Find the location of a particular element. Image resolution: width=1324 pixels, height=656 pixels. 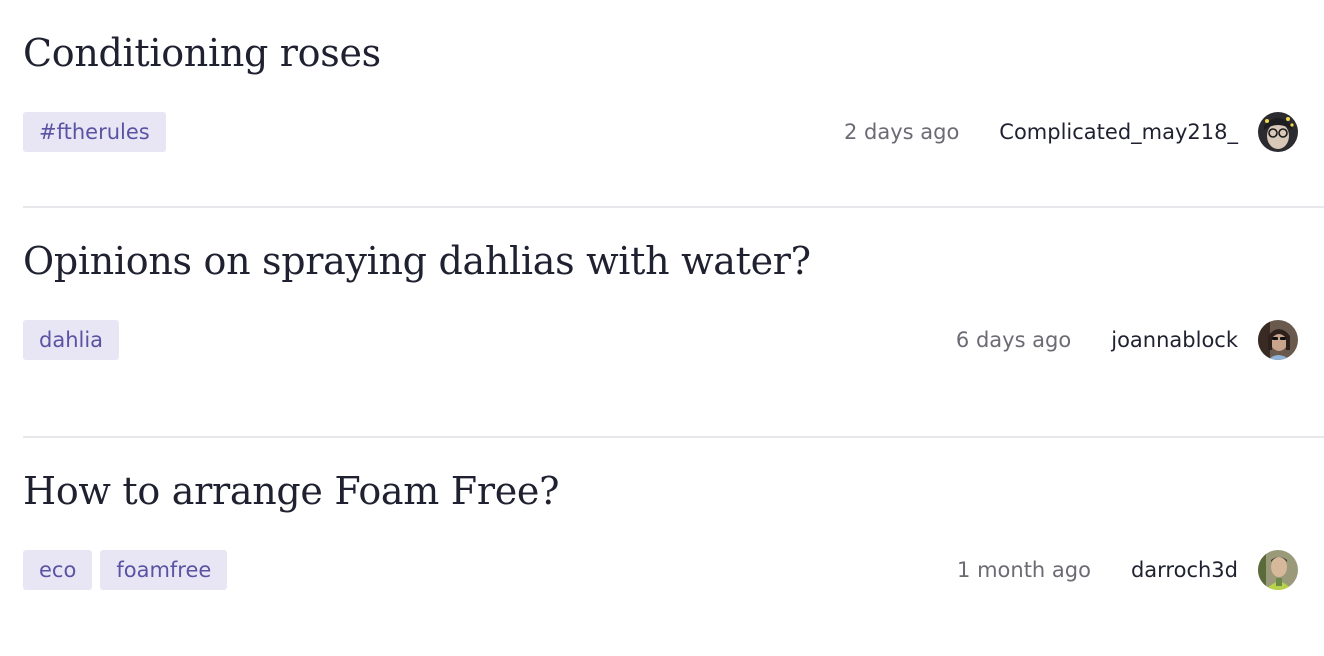

tag-list: #ftherules is located at coordinates (94, 132).